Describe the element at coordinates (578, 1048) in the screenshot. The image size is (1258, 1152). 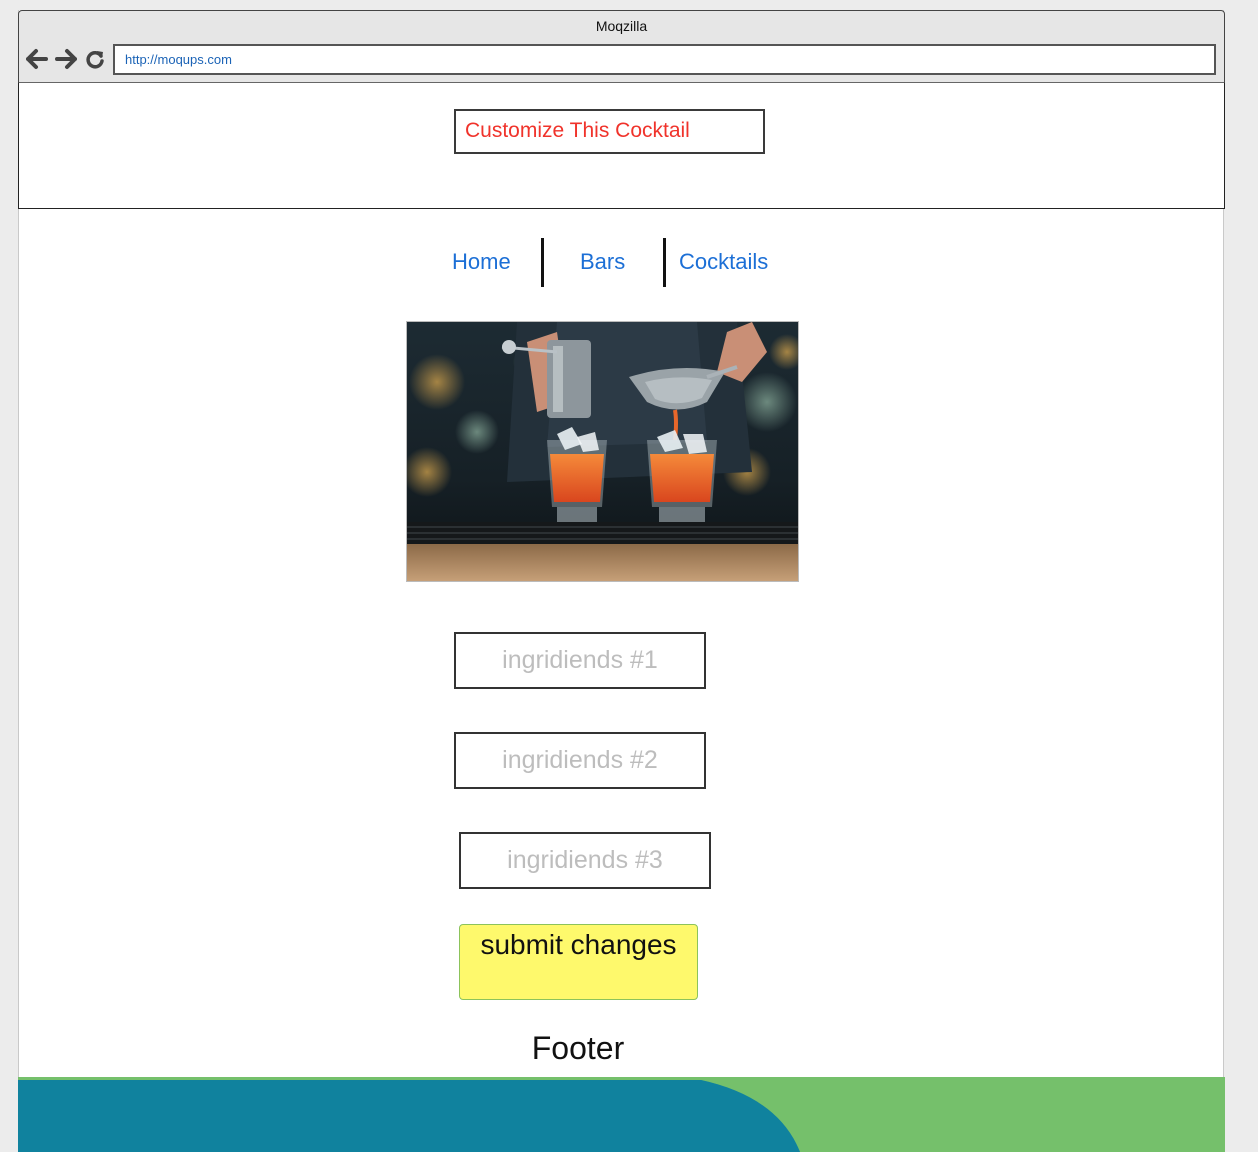
I see `footer-label: Footer` at that location.